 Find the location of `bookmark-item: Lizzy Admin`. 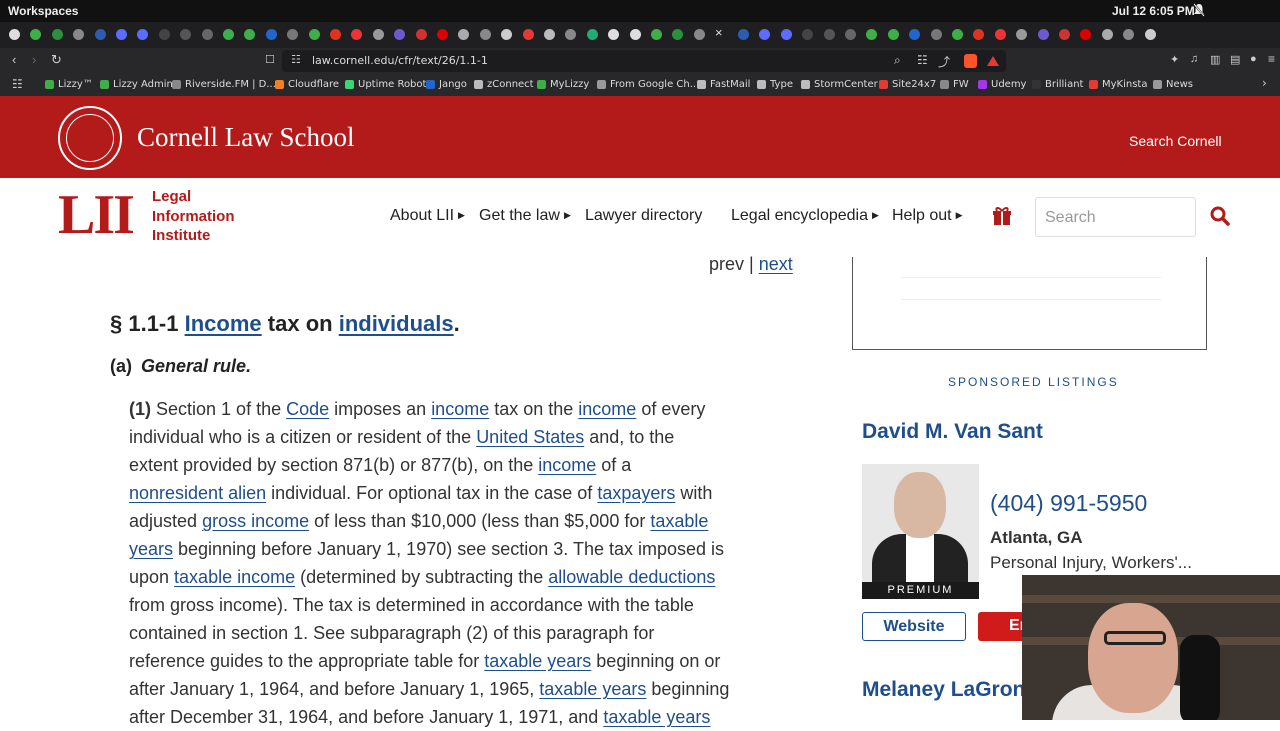

bookmark-item: Lizzy Admin is located at coordinates (136, 84).